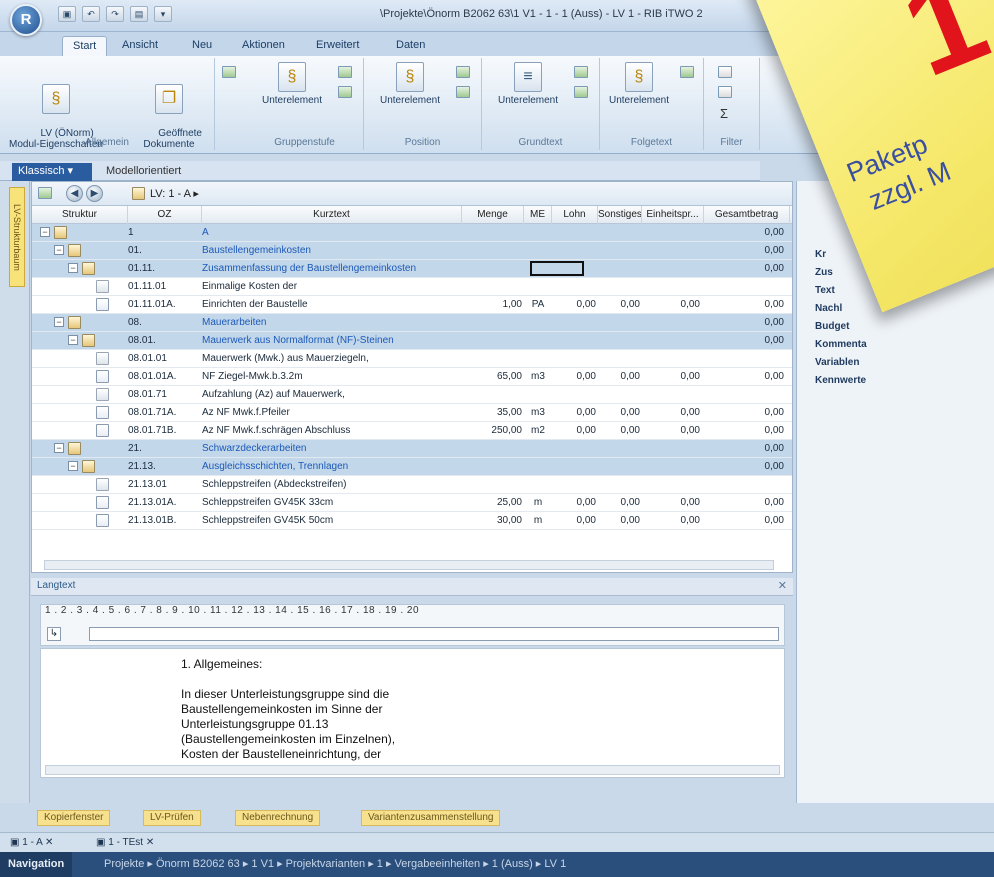  I want to click on table-row: − 08. Mauerarbeiten 0,00, so click(412, 323).